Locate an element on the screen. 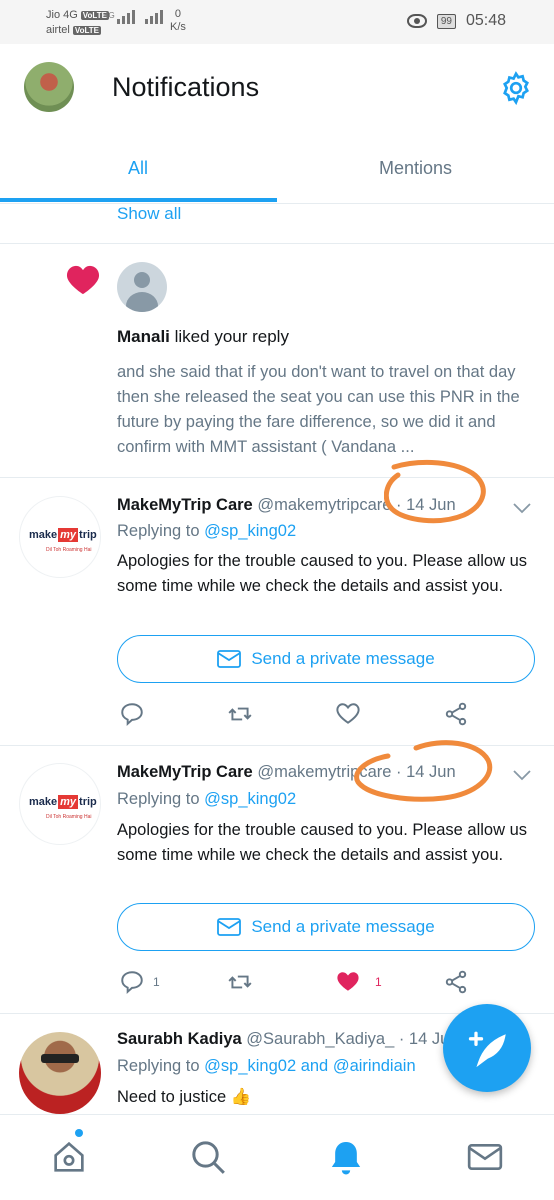  nav-search is located at coordinates (208, 1157).